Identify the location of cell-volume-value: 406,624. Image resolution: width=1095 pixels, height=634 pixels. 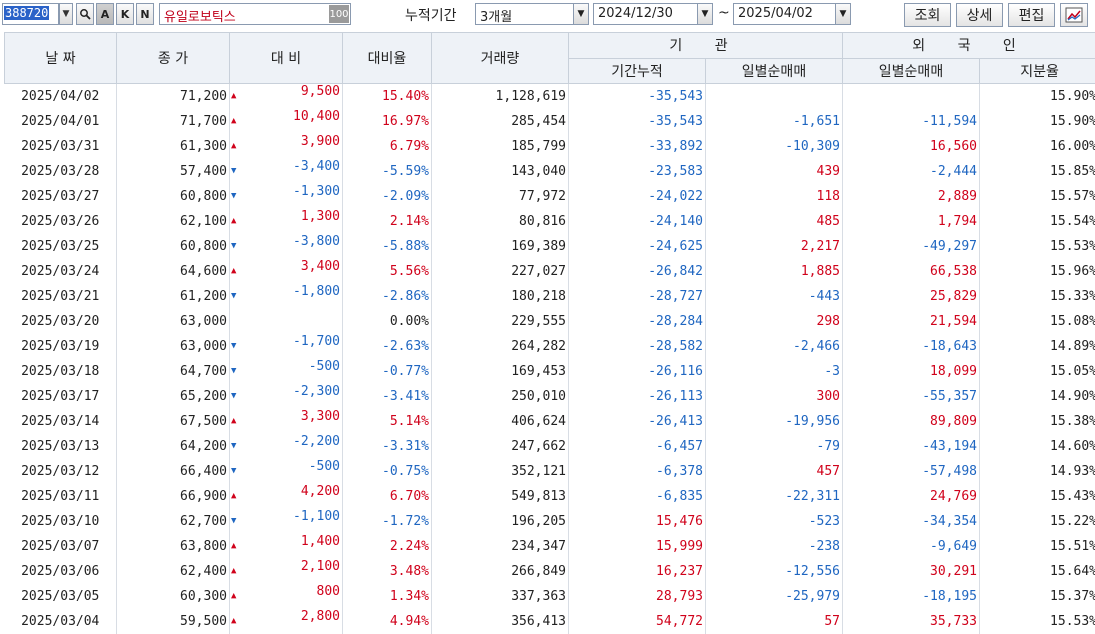
(538, 421).